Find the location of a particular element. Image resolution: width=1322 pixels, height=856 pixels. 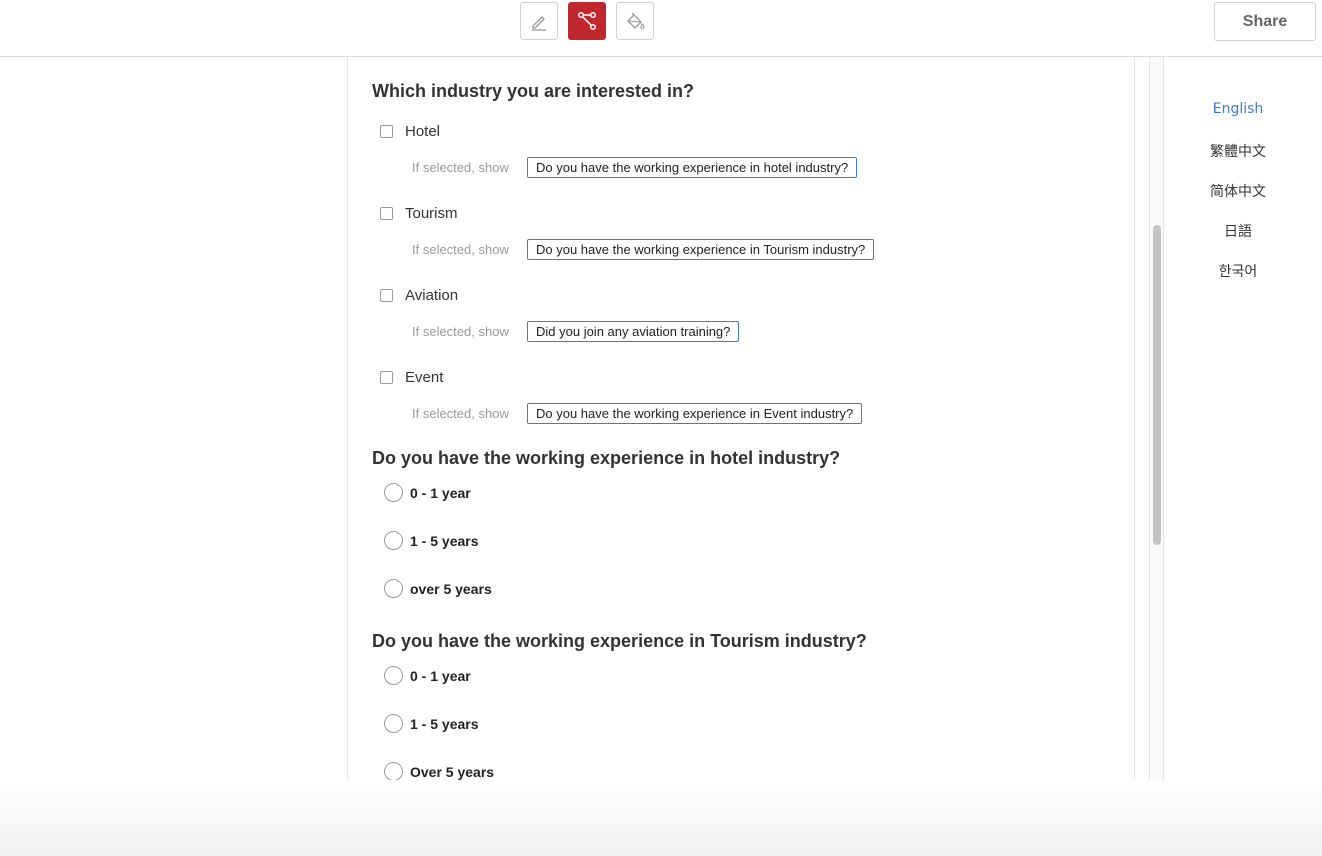

edit-mode-button is located at coordinates (539, 21).